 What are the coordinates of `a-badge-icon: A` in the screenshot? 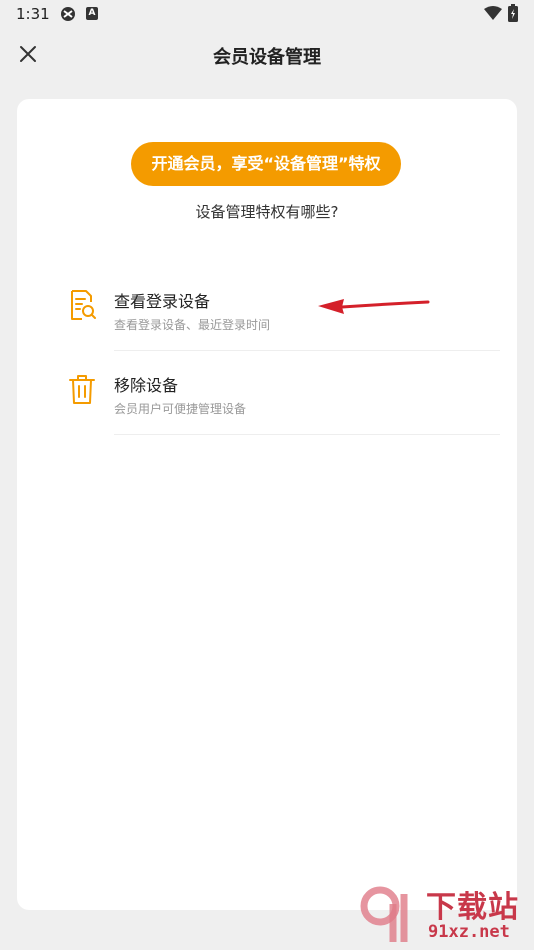 It's located at (92, 13).